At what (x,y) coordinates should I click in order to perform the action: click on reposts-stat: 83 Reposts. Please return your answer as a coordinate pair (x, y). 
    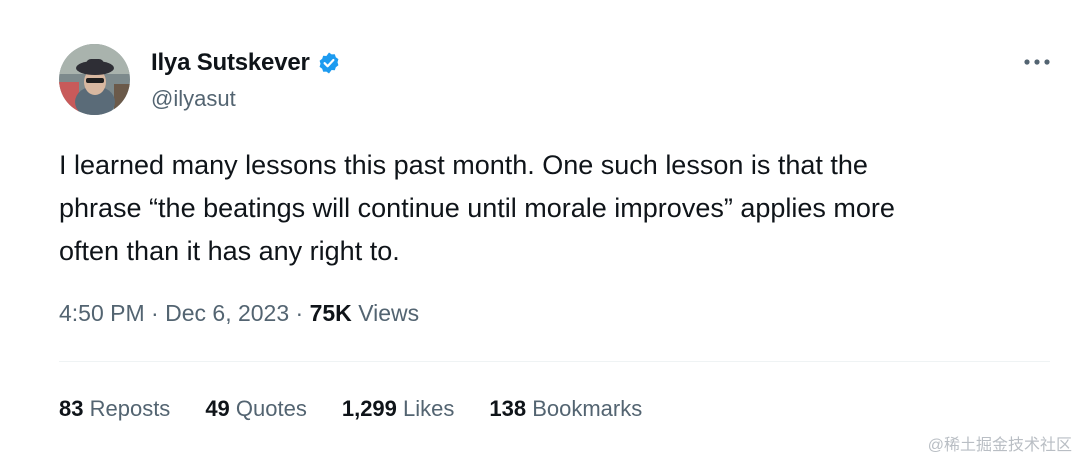
    Looking at the image, I should click on (114, 409).